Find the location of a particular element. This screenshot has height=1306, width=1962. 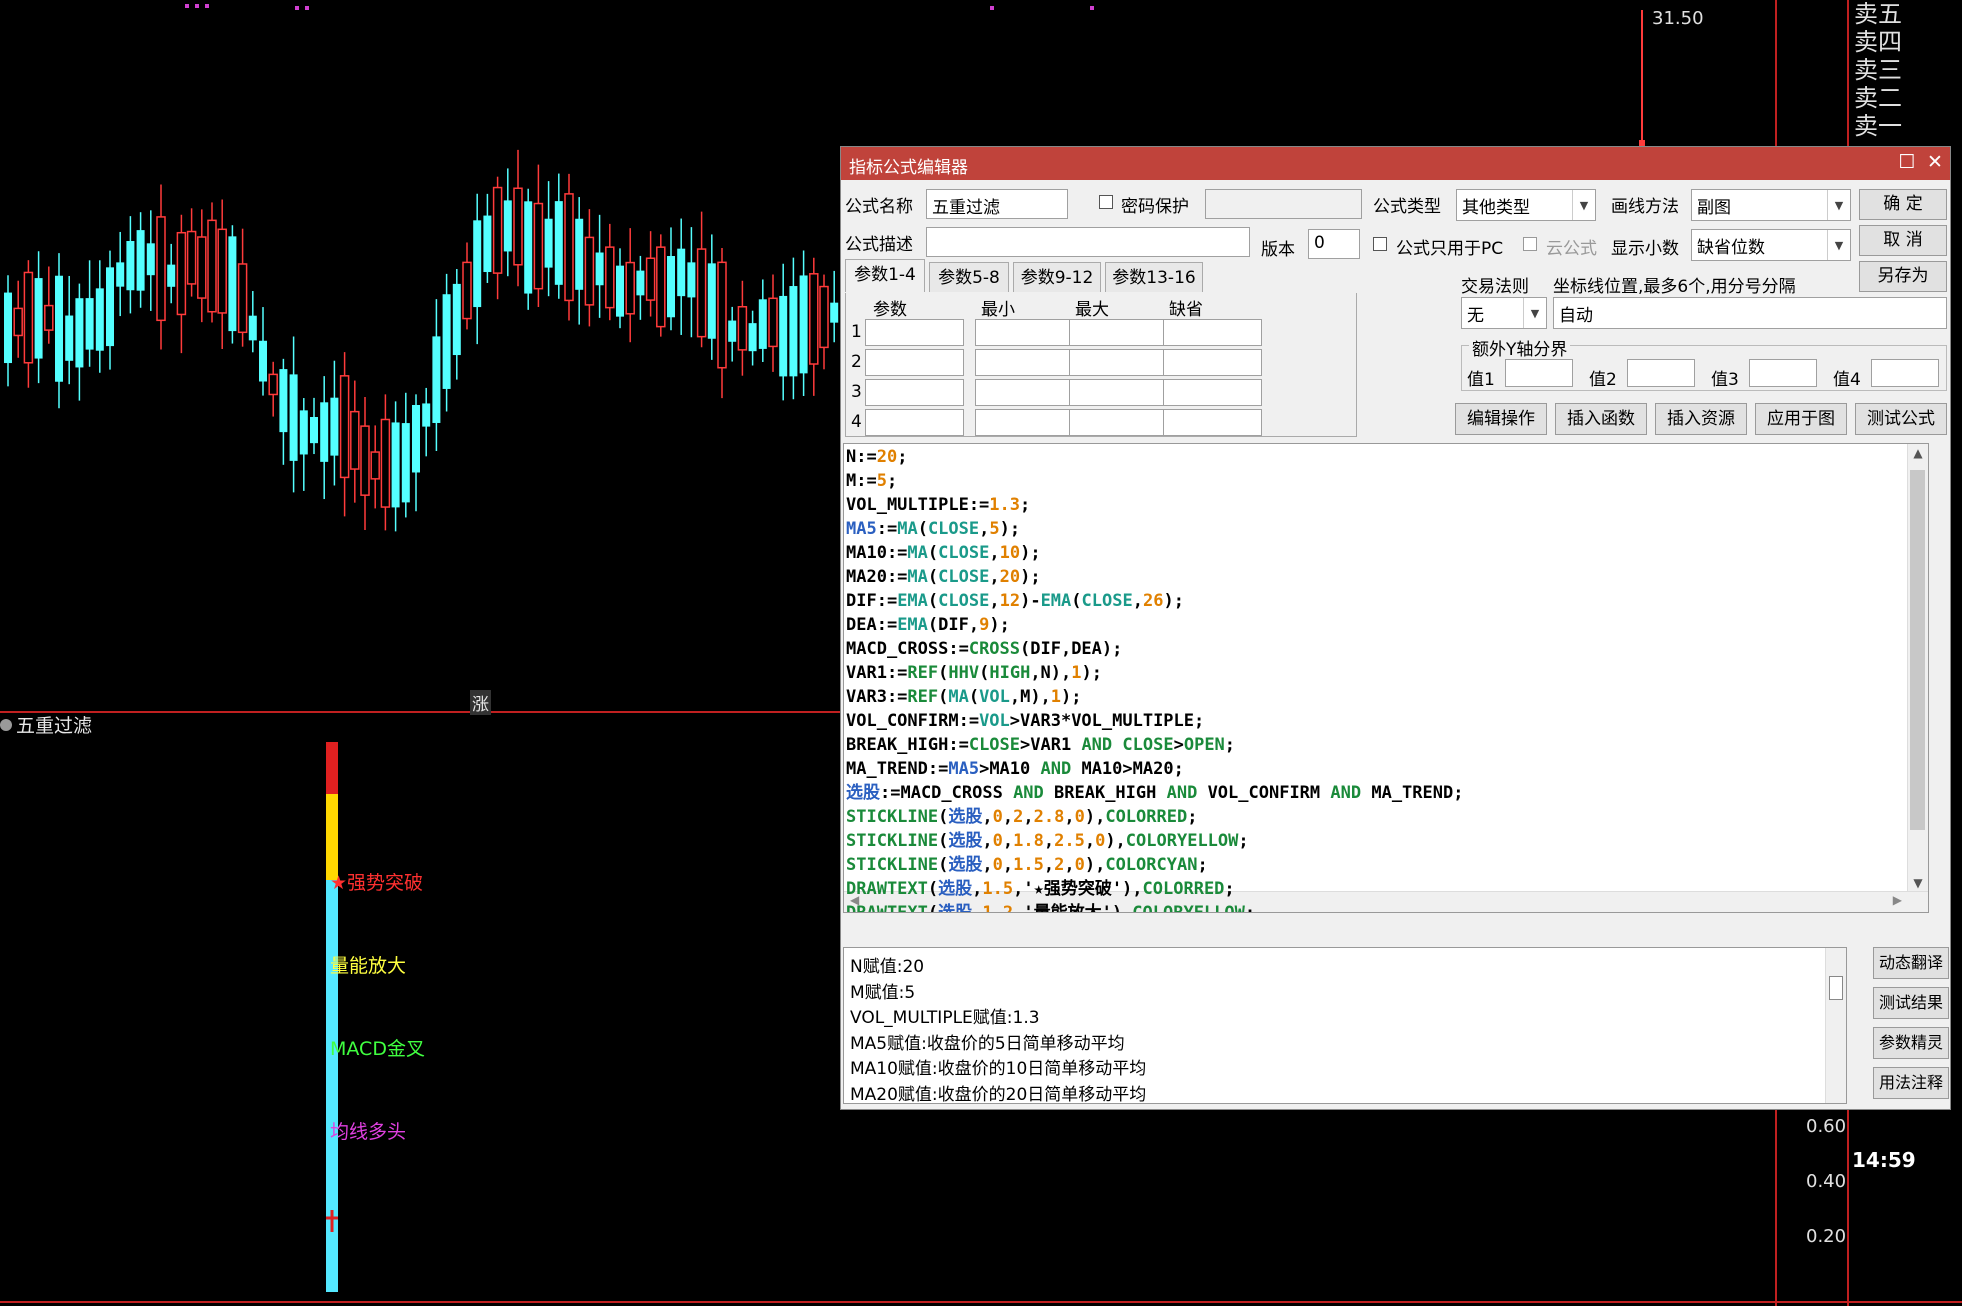

y-val-2-input is located at coordinates (1661, 373).